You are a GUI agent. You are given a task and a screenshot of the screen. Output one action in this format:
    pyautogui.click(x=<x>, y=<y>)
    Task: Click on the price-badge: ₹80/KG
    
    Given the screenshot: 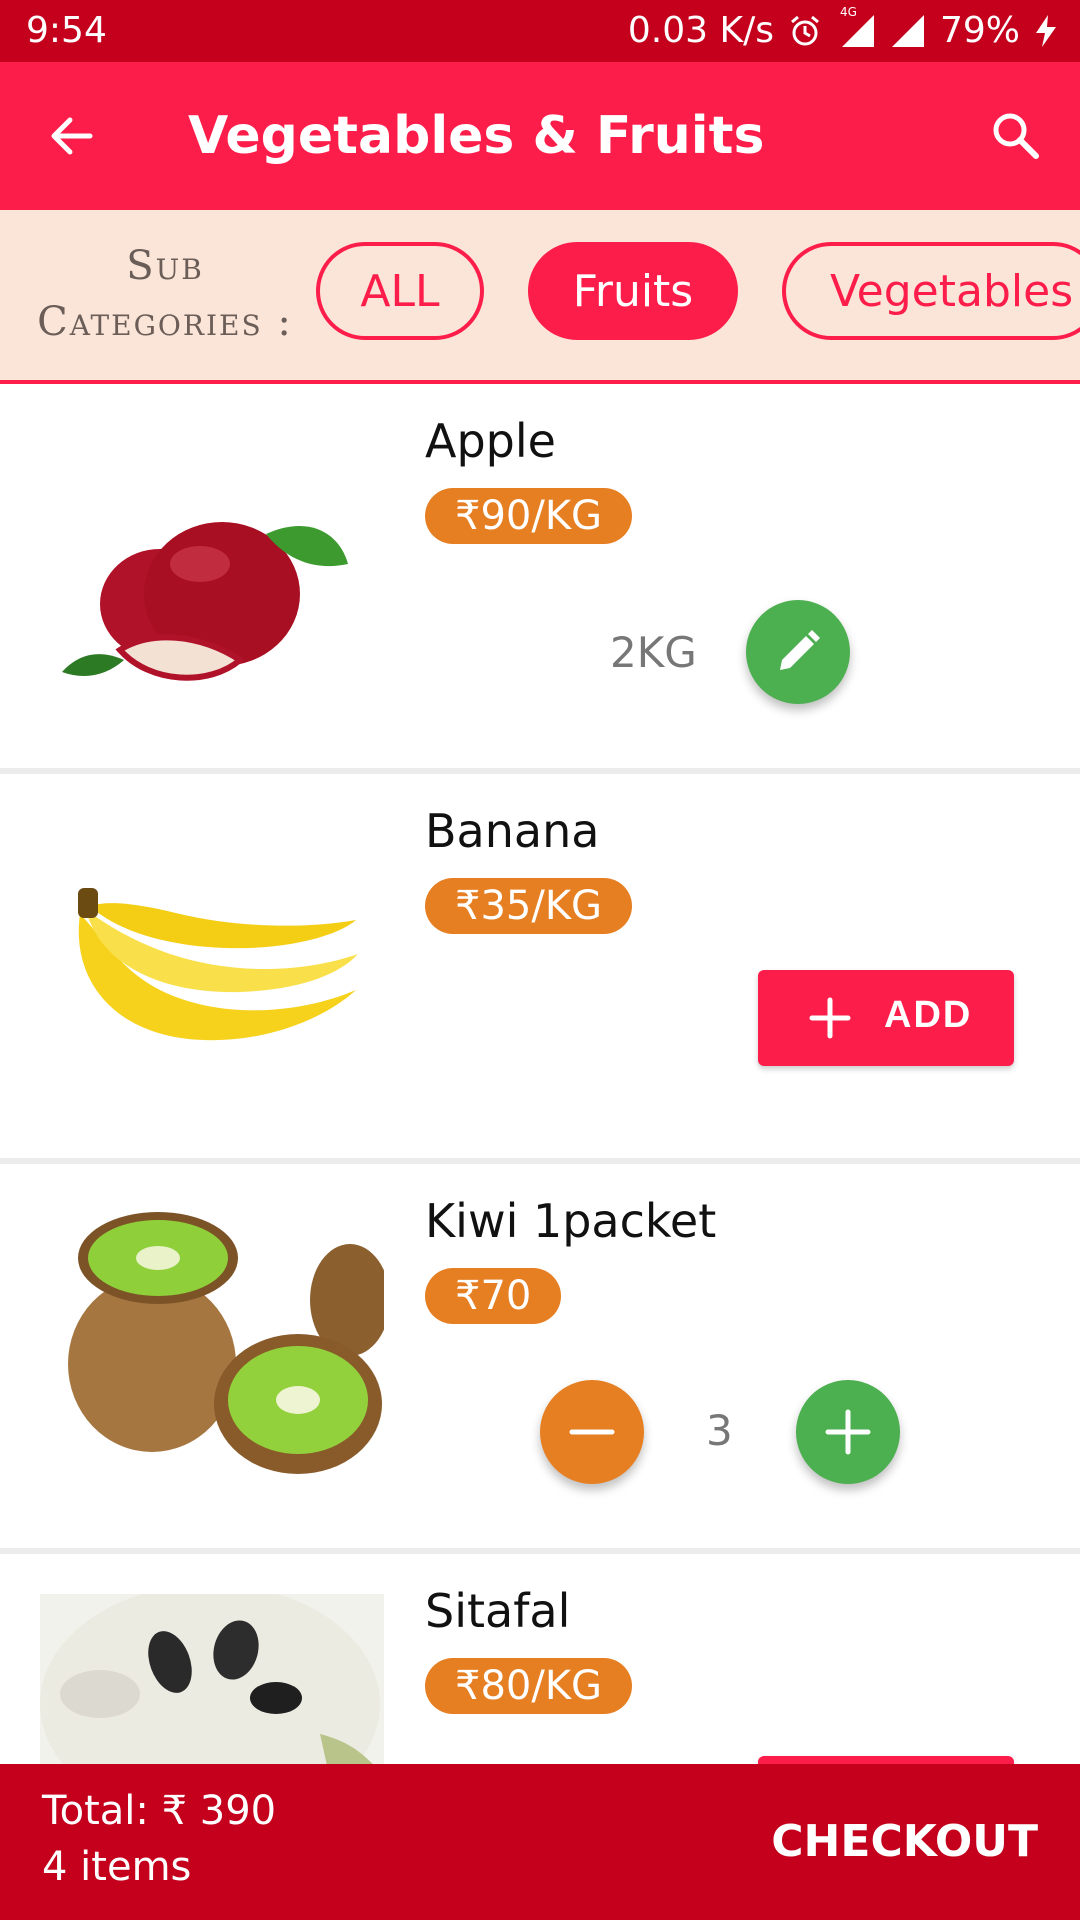 What is the action you would take?
    pyautogui.click(x=529, y=1686)
    